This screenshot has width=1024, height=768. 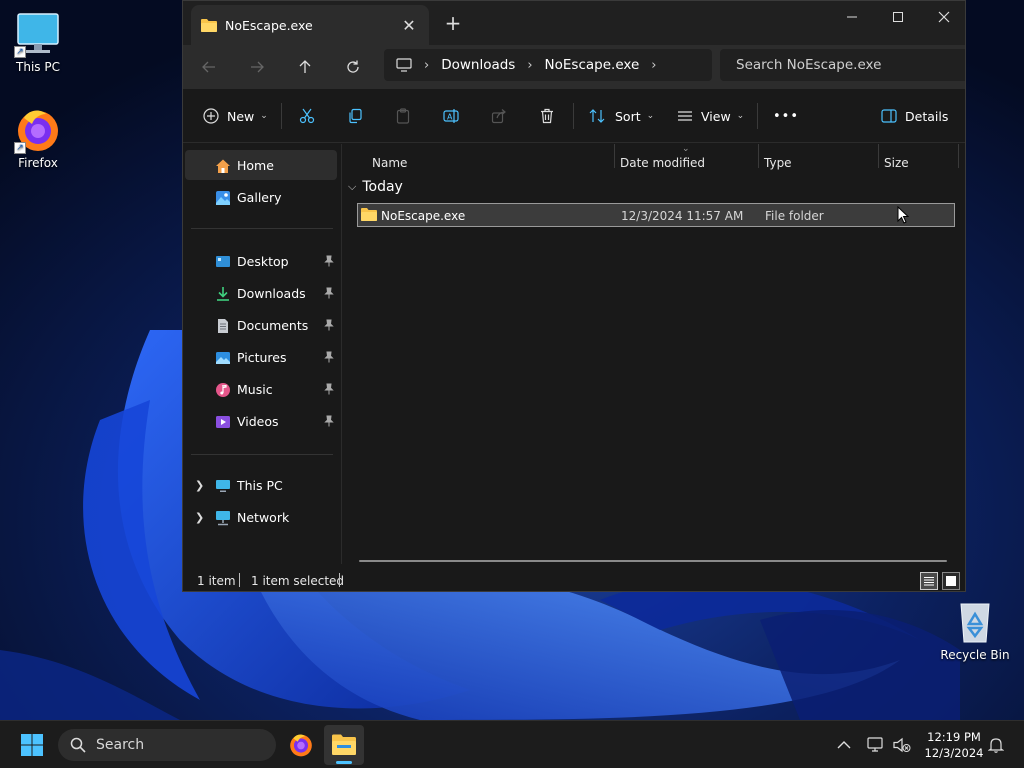 What do you see at coordinates (307, 116) in the screenshot?
I see `cut-button` at bounding box center [307, 116].